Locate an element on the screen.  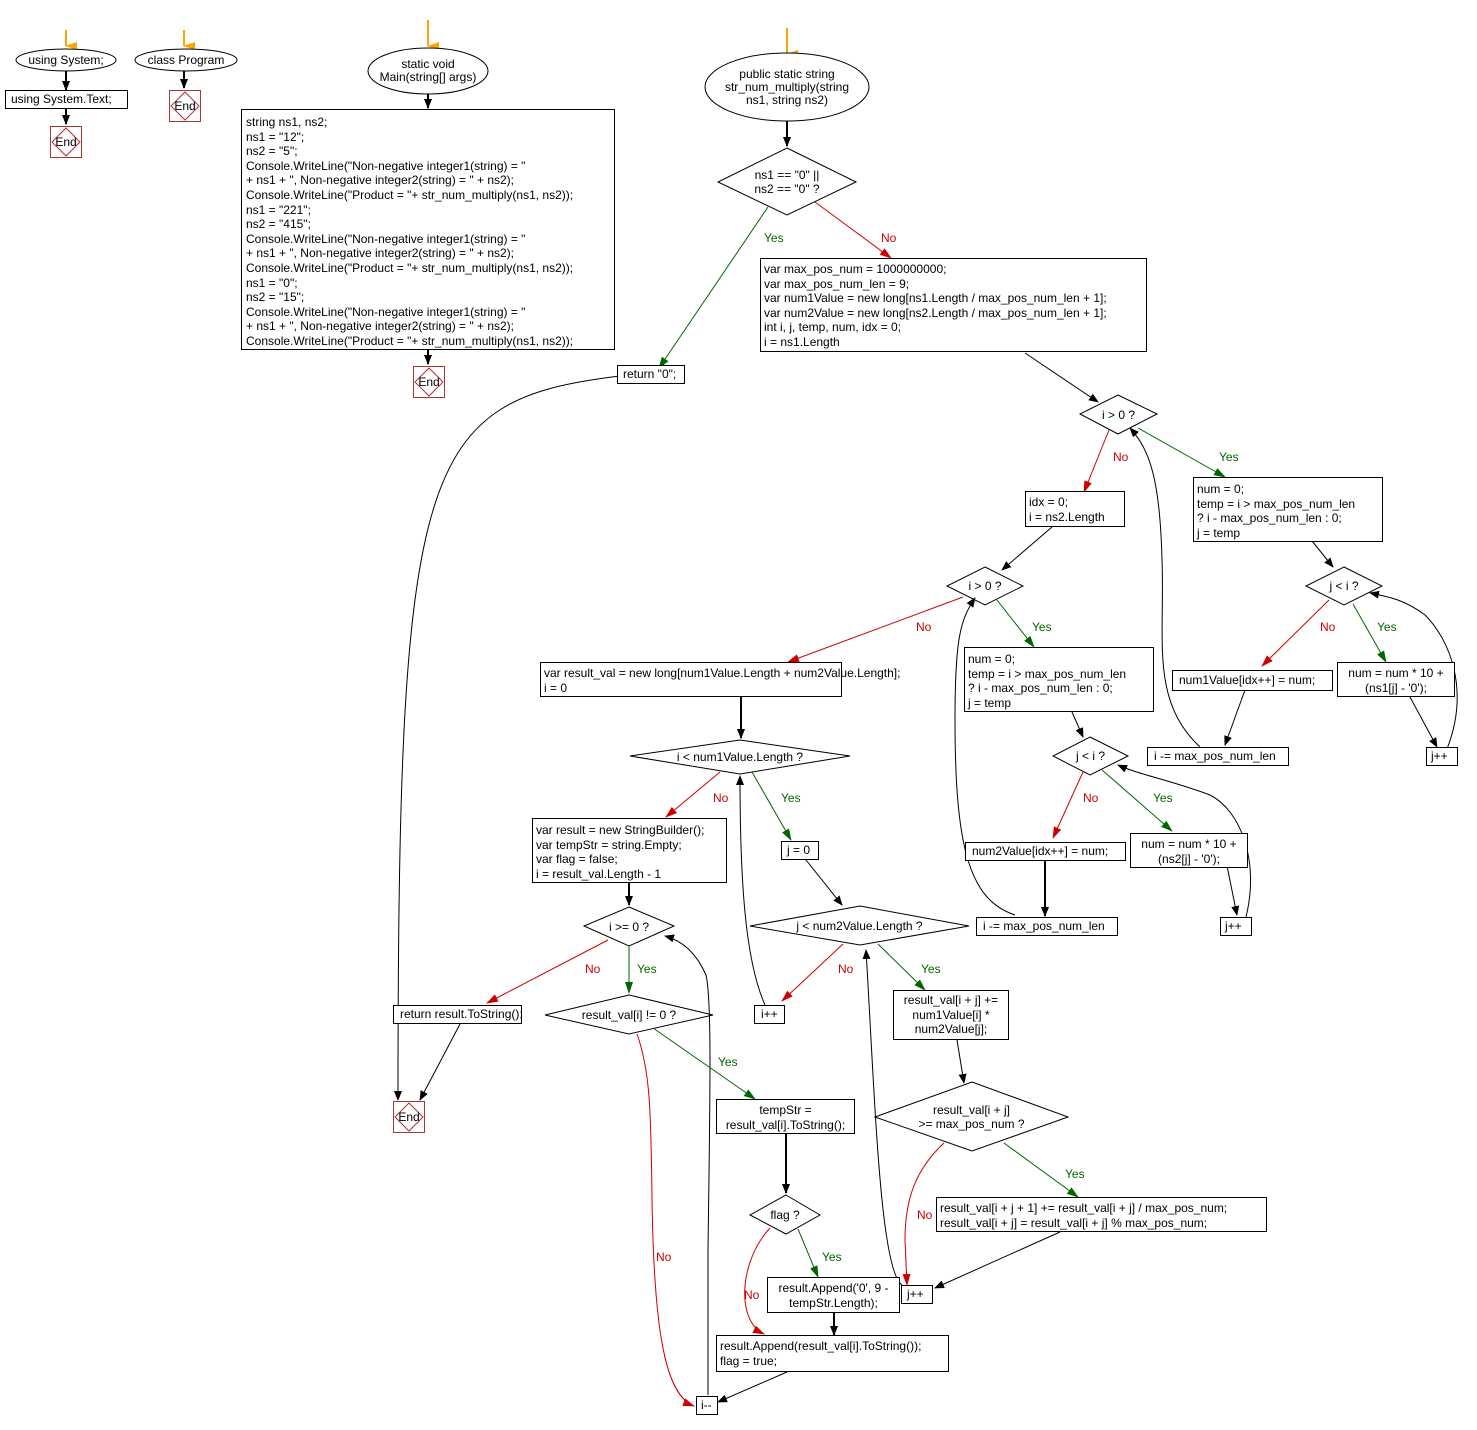
decision-zero-check: ns1 == "0" || ns2 == "0" ? is located at coordinates (787, 181).